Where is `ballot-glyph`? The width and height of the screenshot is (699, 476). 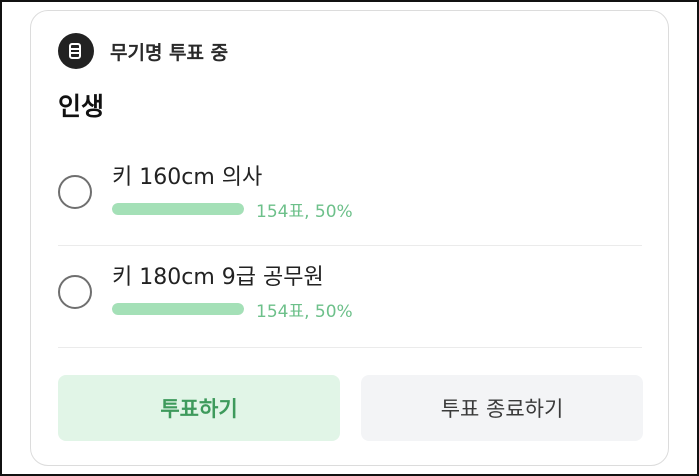 ballot-glyph is located at coordinates (75, 51).